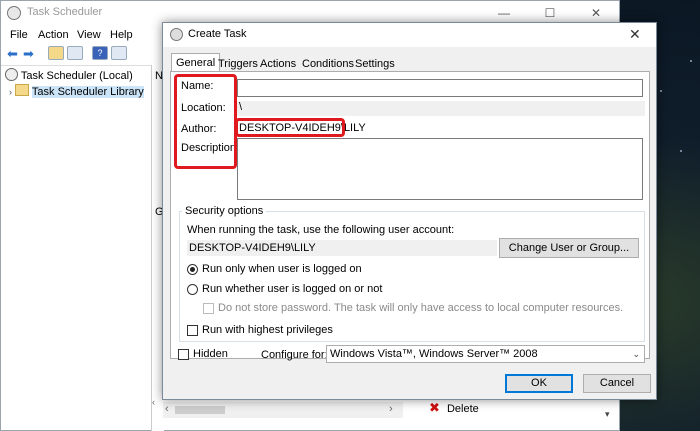 This screenshot has height=431, width=700. What do you see at coordinates (391, 409) in the screenshot?
I see `scroll-right-icon: ›` at bounding box center [391, 409].